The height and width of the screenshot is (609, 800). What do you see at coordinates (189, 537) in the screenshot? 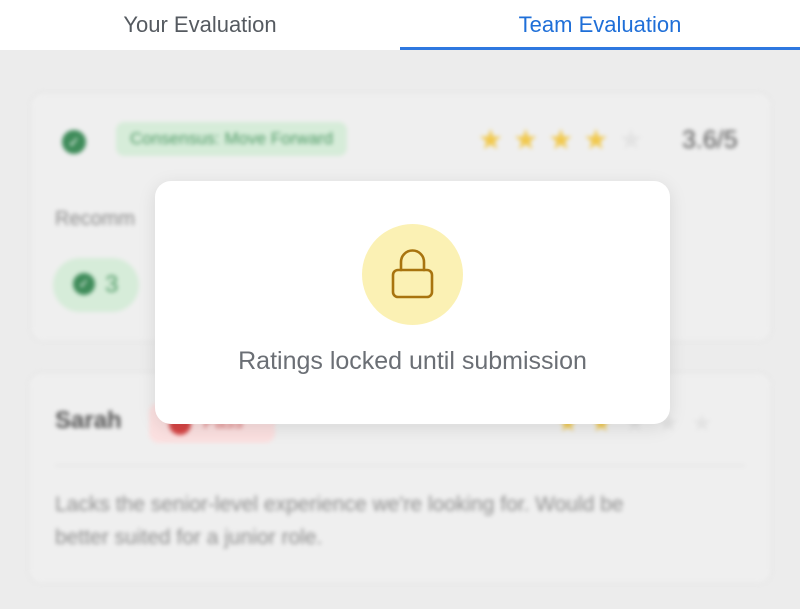
I see `review-comment-line: better suited for a junior role.` at bounding box center [189, 537].